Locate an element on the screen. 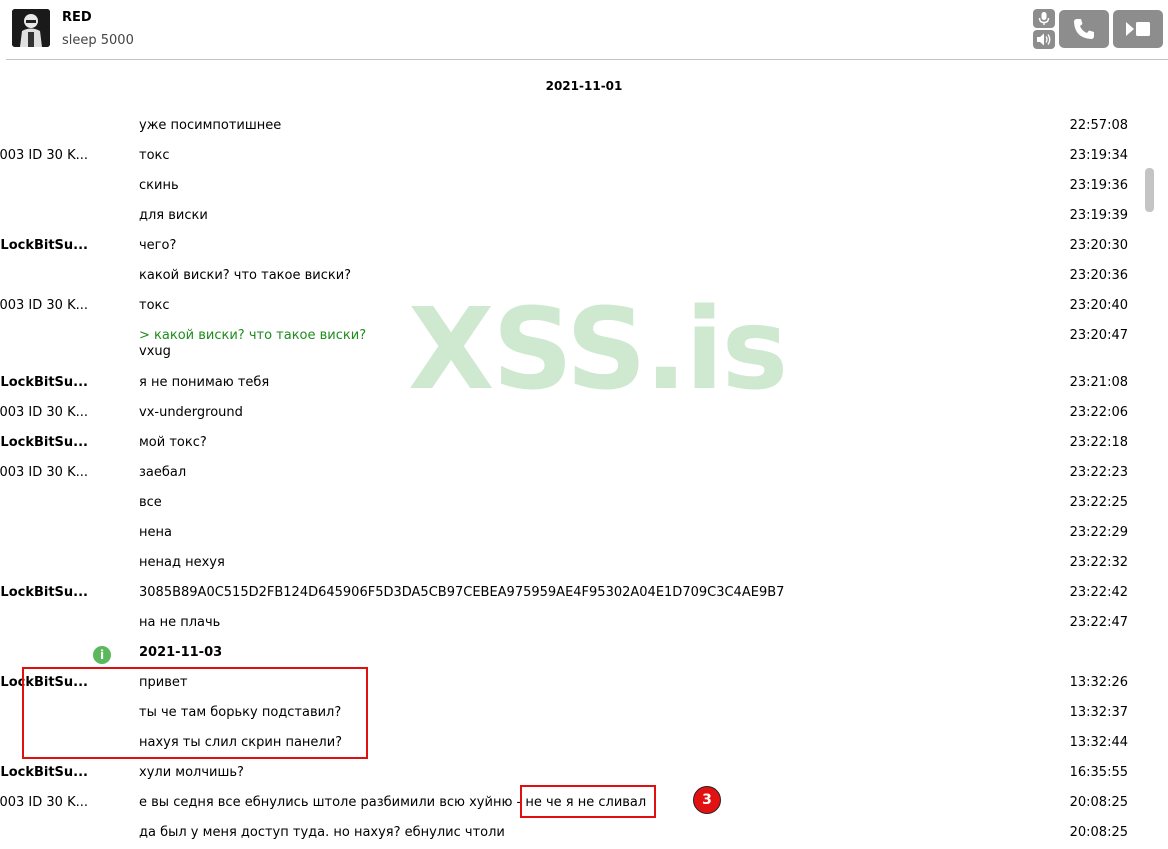  message-text: мой токс? is located at coordinates (173, 442).